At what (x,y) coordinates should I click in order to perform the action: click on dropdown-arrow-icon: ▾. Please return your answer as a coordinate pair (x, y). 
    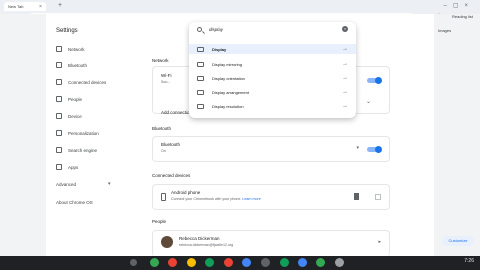
    Looking at the image, I should click on (357, 148).